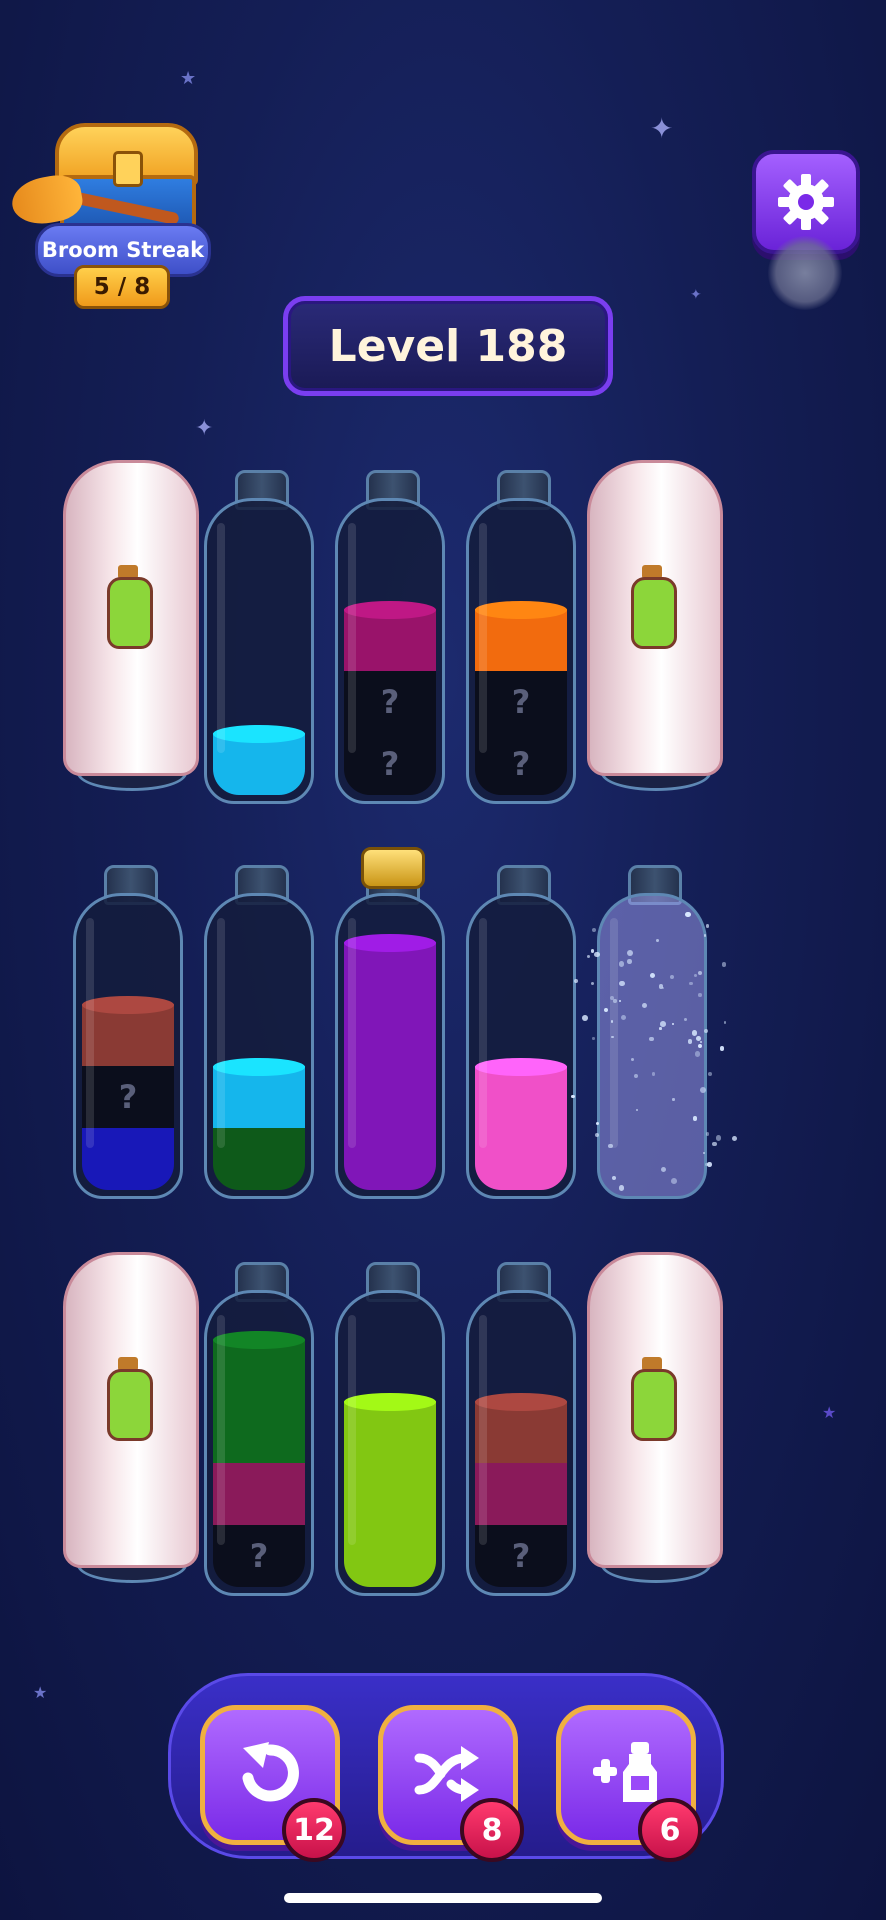 Image resolution: width=886 pixels, height=1920 pixels. What do you see at coordinates (109, 212) in the screenshot?
I see `broom-streak-widget: Broom Streak 5 / 8` at bounding box center [109, 212].